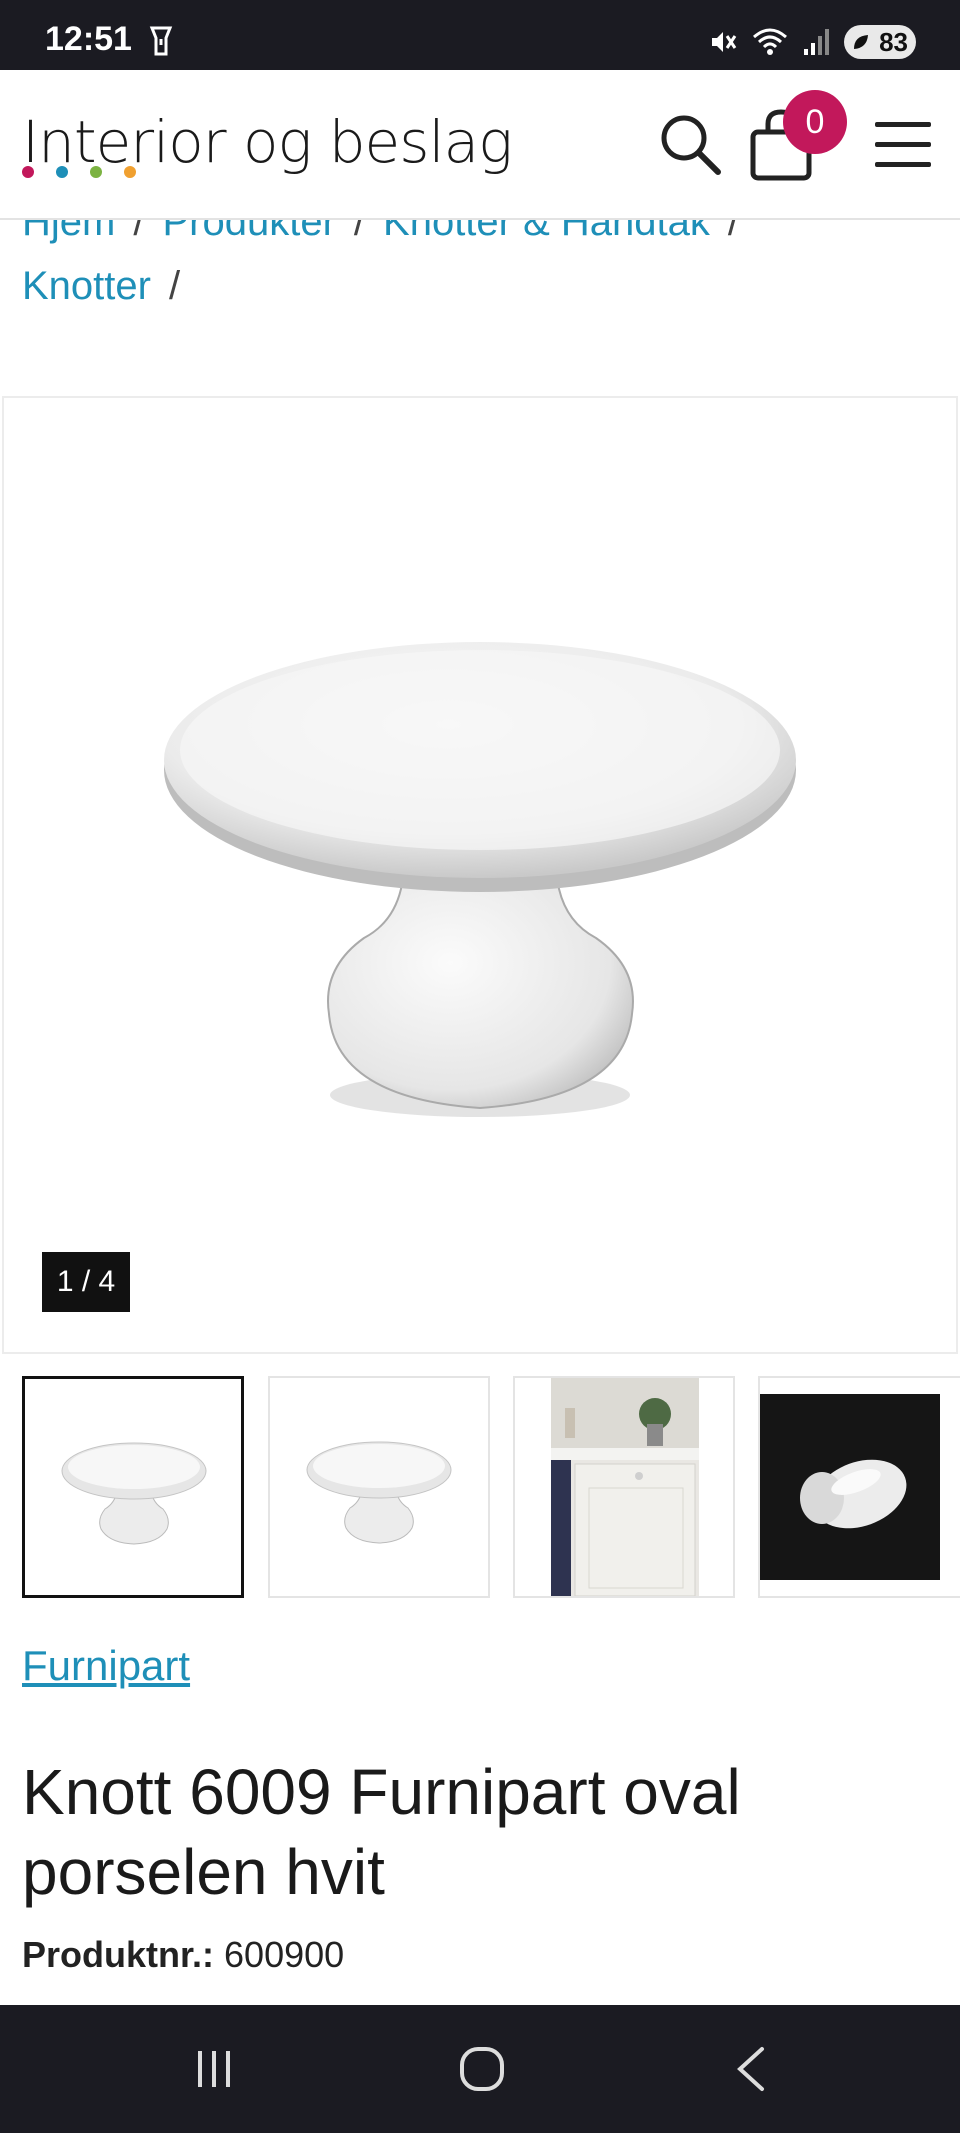 The image size is (960, 2133). I want to click on flashlight-icon, so click(161, 41).